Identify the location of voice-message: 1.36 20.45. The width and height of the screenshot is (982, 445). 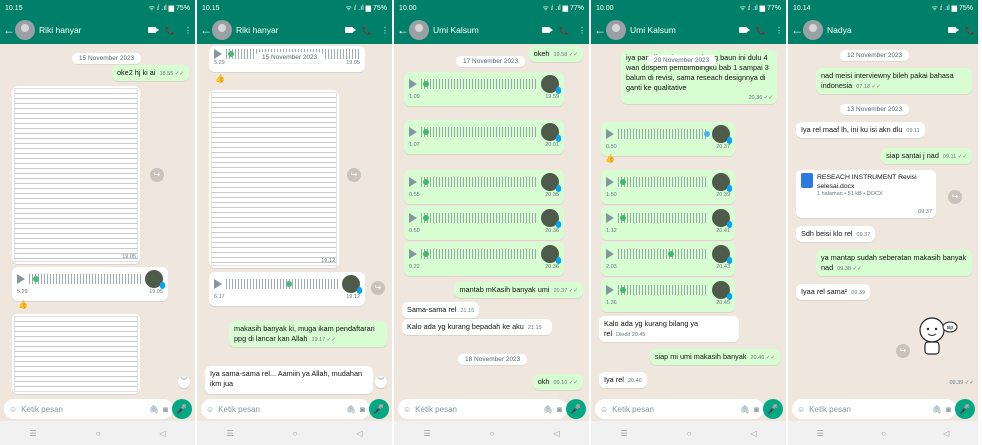
(668, 295).